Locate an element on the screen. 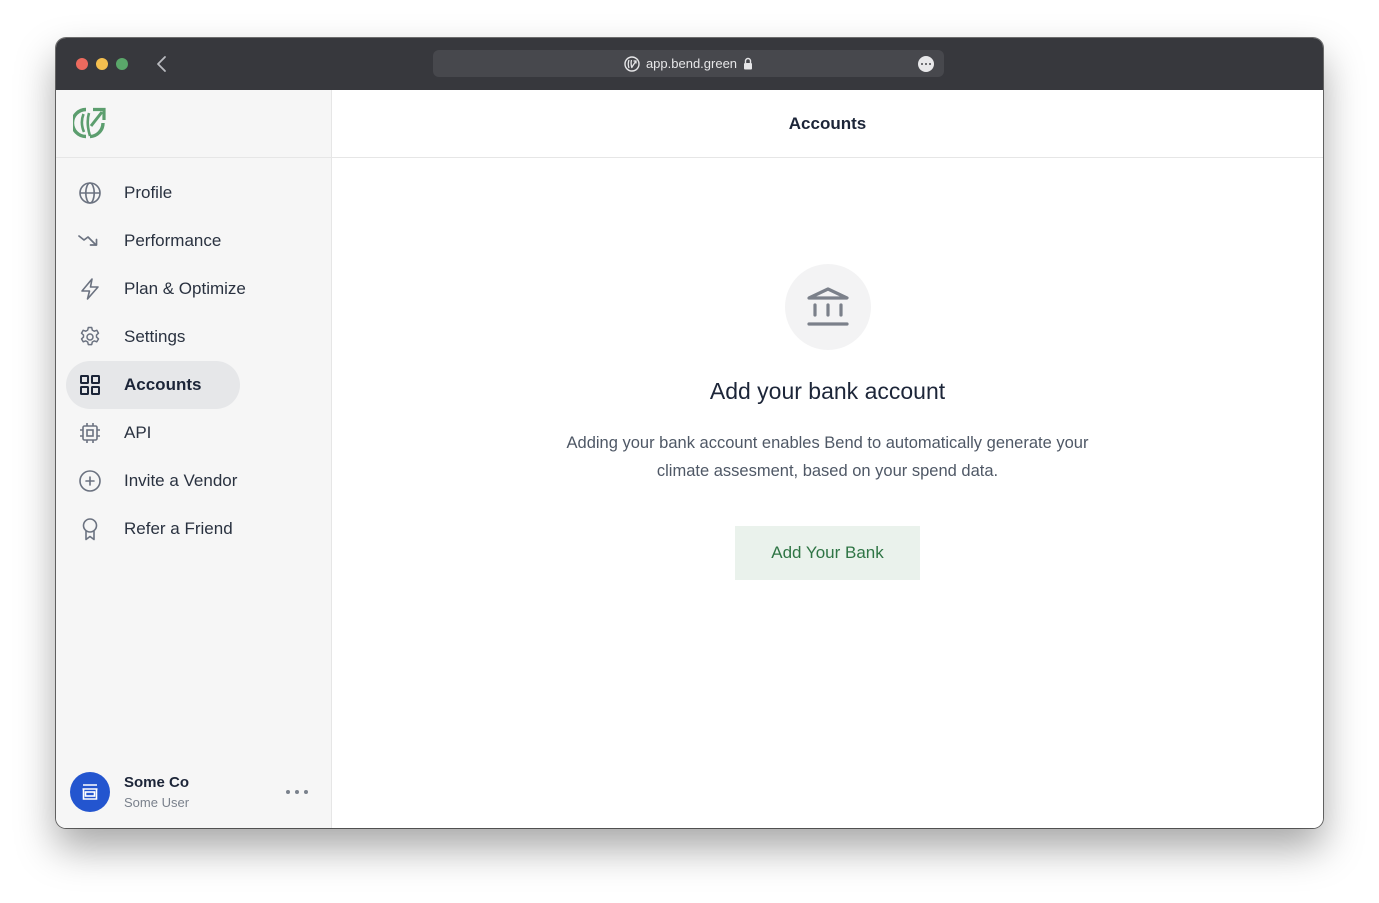 The image size is (1379, 903). back-button is located at coordinates (162, 64).